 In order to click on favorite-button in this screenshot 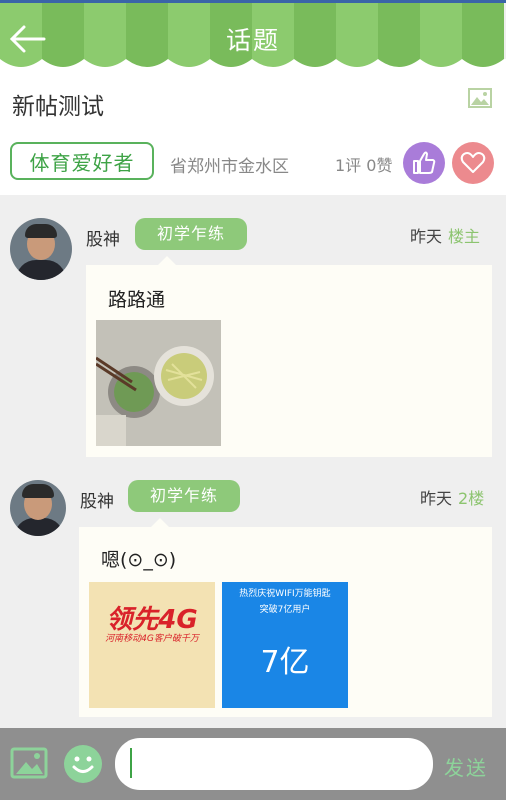, I will do `click(473, 163)`.